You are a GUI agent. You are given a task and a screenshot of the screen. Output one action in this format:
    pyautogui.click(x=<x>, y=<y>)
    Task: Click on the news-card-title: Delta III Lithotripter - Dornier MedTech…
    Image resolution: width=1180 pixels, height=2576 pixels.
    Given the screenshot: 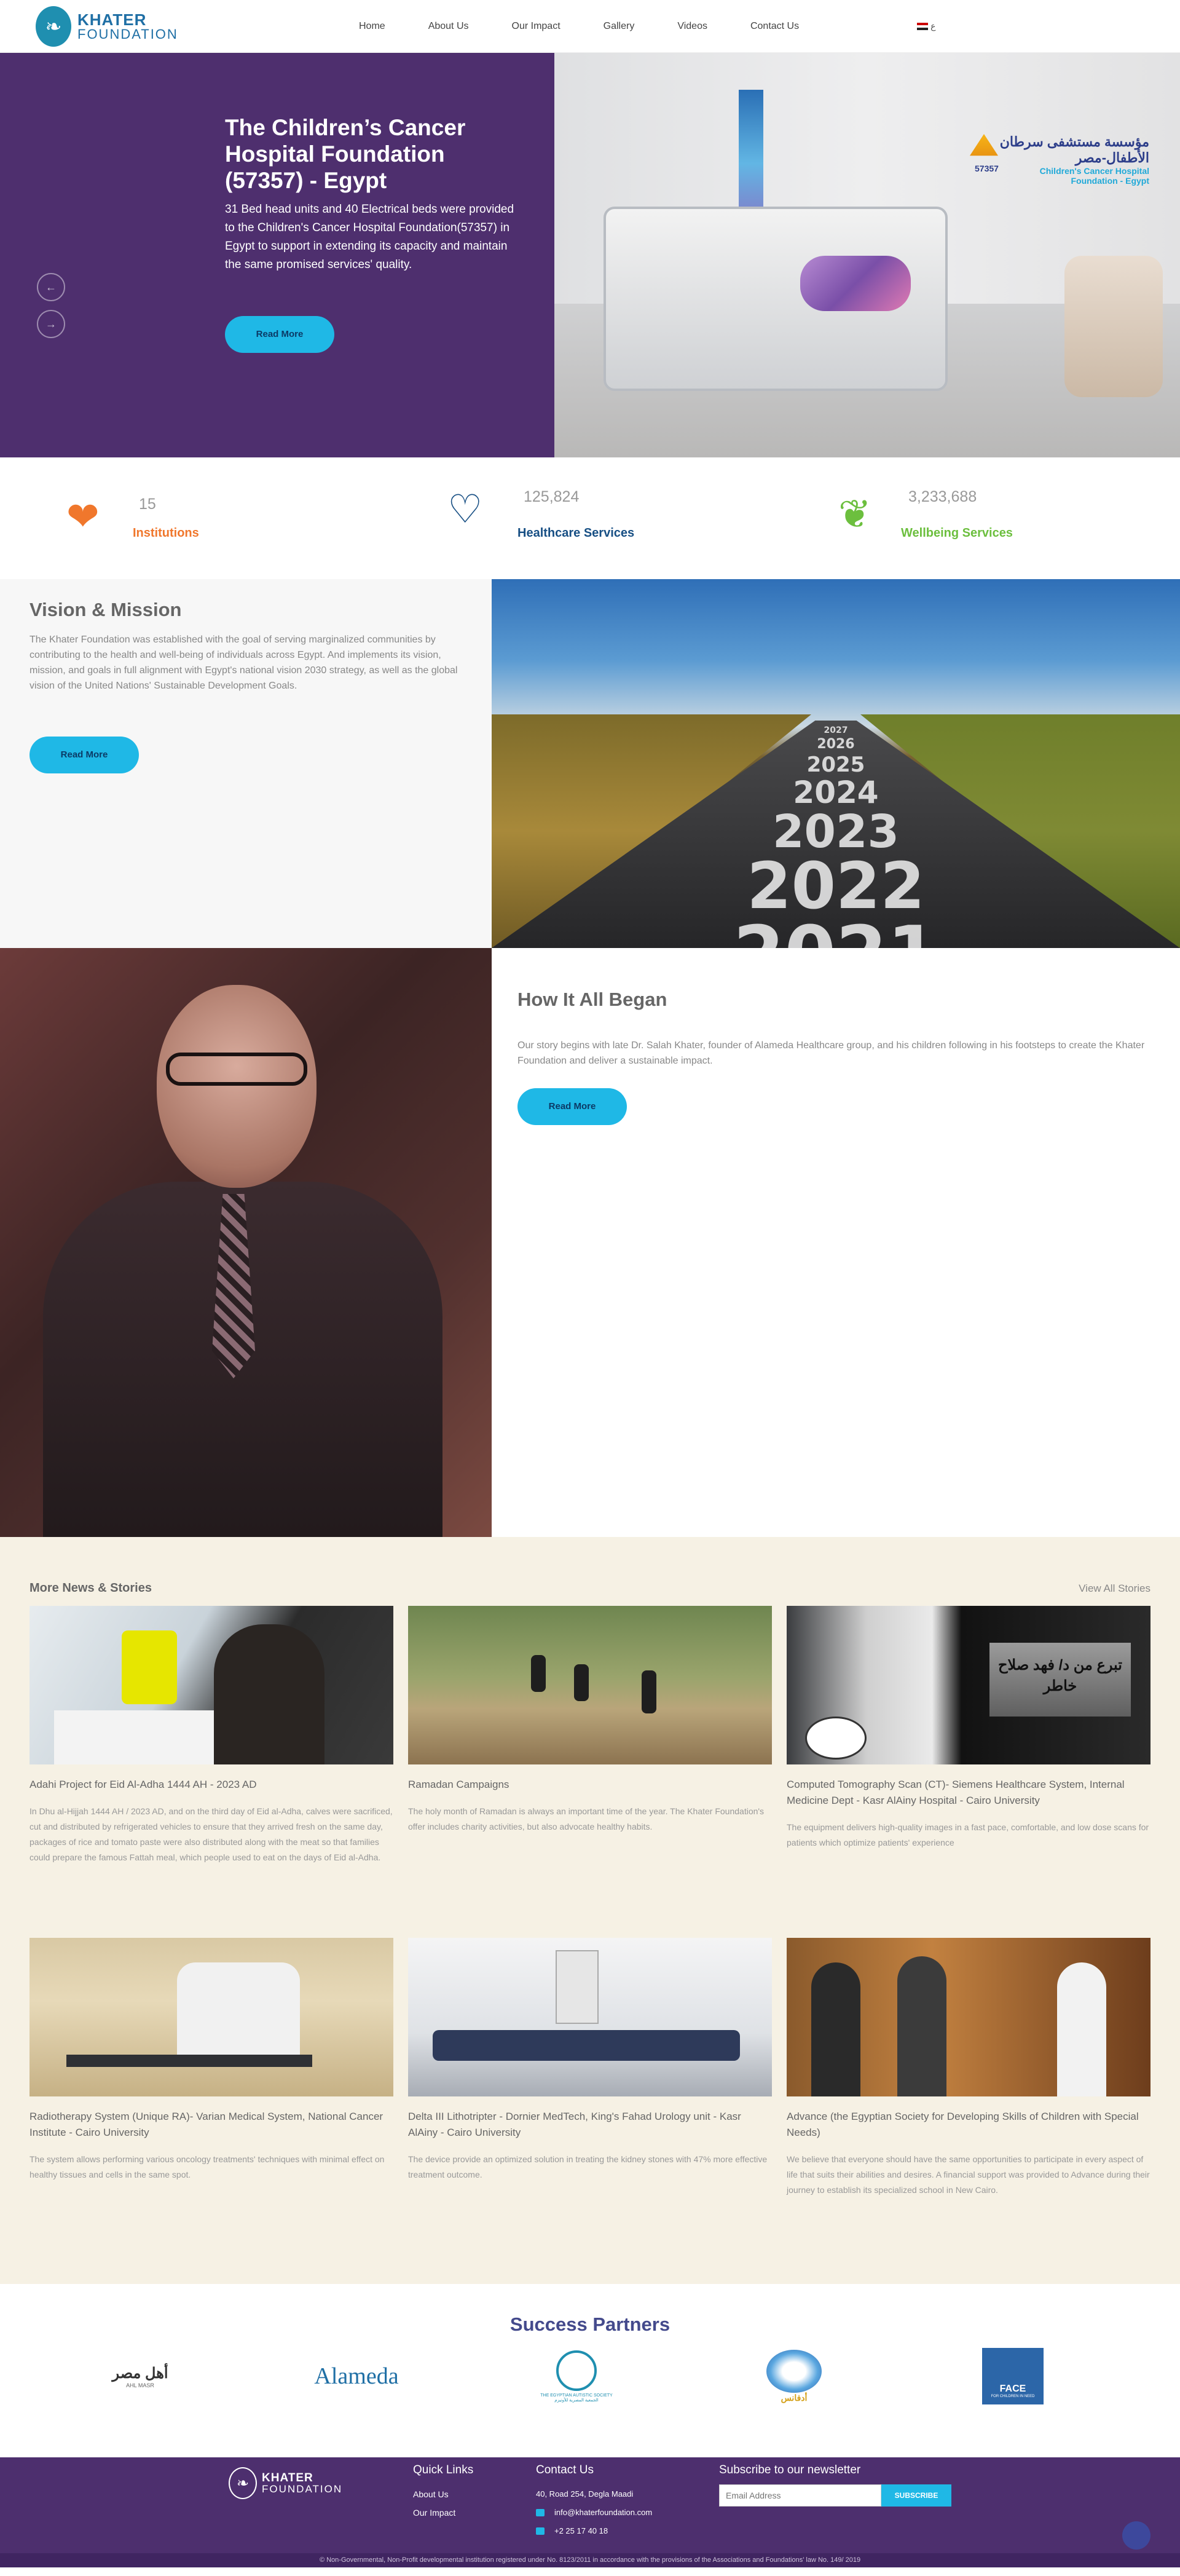 What is the action you would take?
    pyautogui.click(x=575, y=2124)
    